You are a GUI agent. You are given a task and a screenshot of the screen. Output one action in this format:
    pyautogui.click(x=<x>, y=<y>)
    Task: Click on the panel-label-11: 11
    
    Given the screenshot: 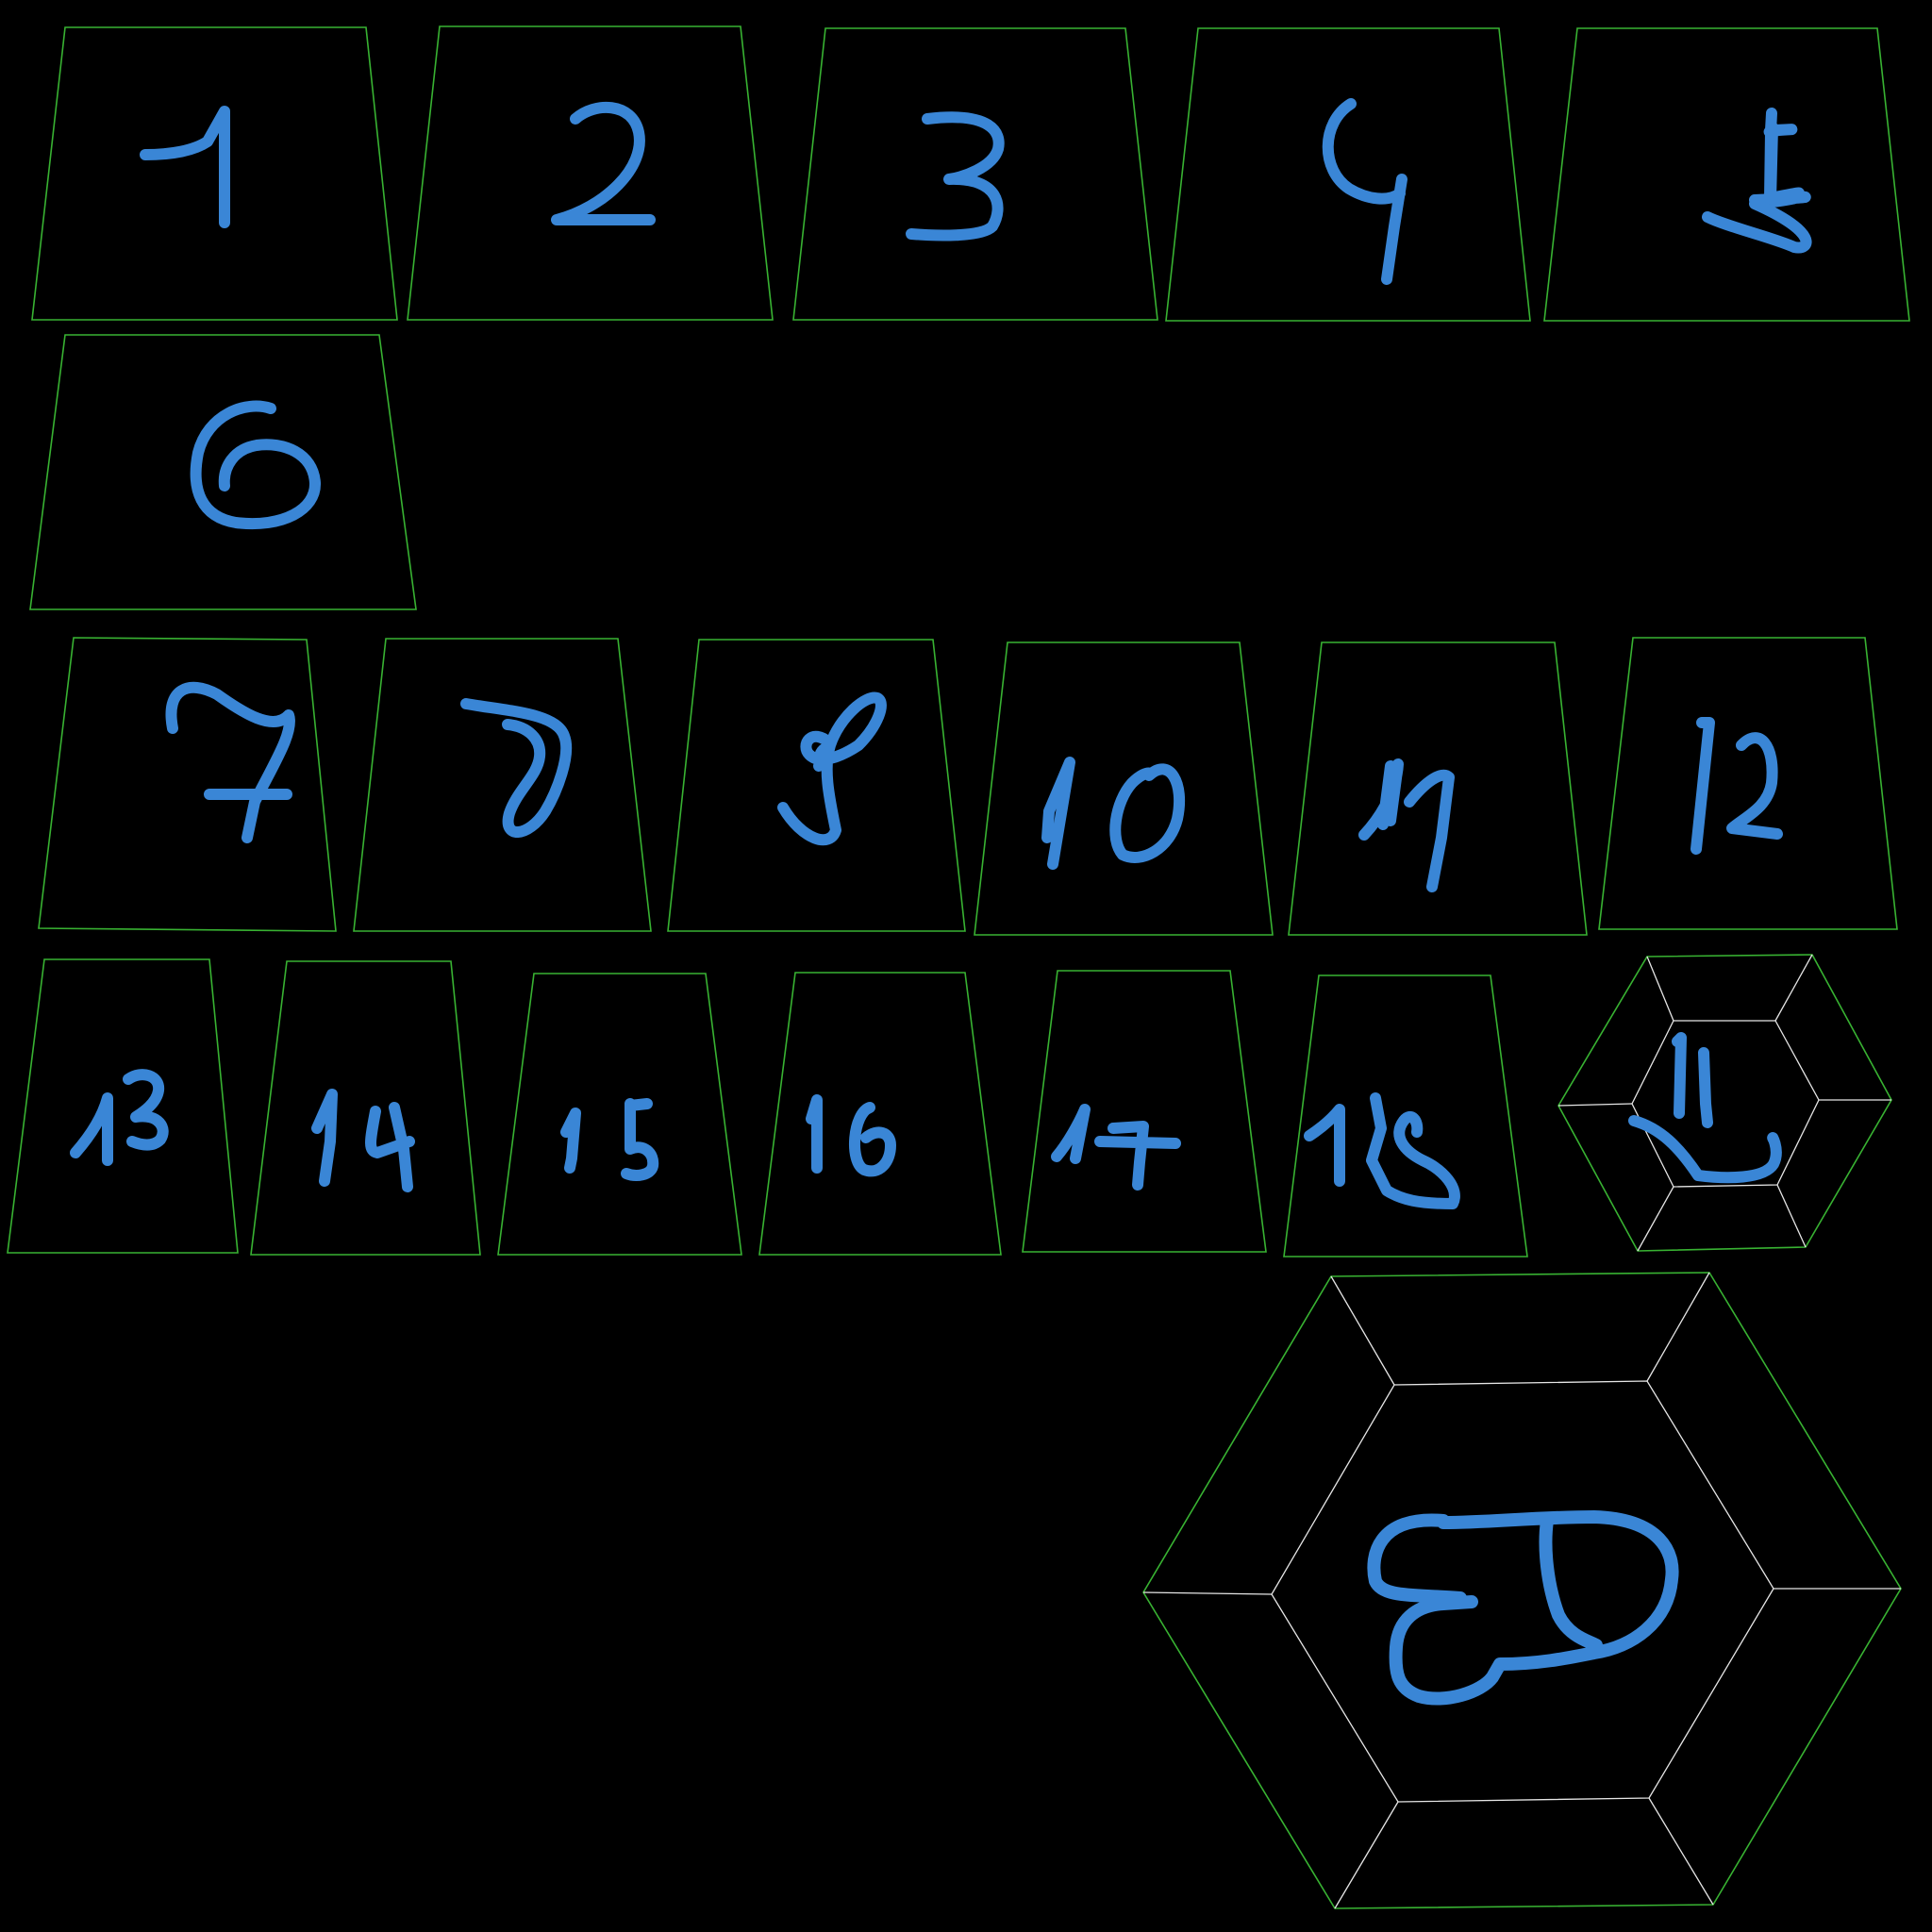 What is the action you would take?
    pyautogui.click(x=1421, y=809)
    